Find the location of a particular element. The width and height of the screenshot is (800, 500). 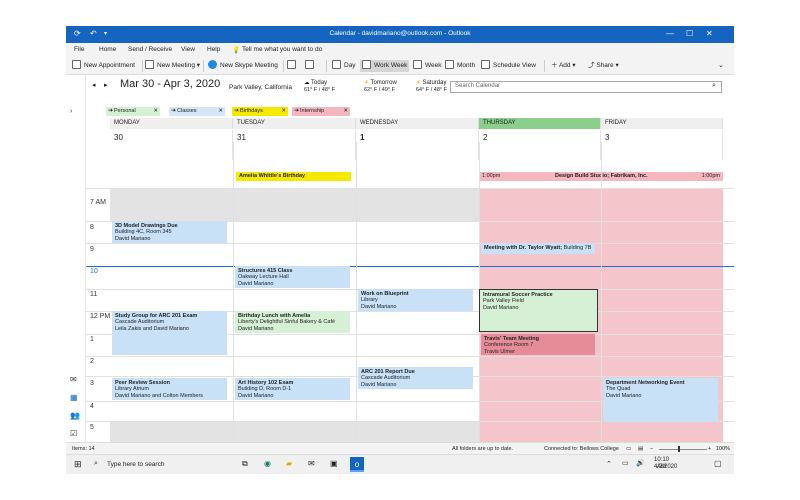

previous-icon: ◂ is located at coordinates (94, 85).